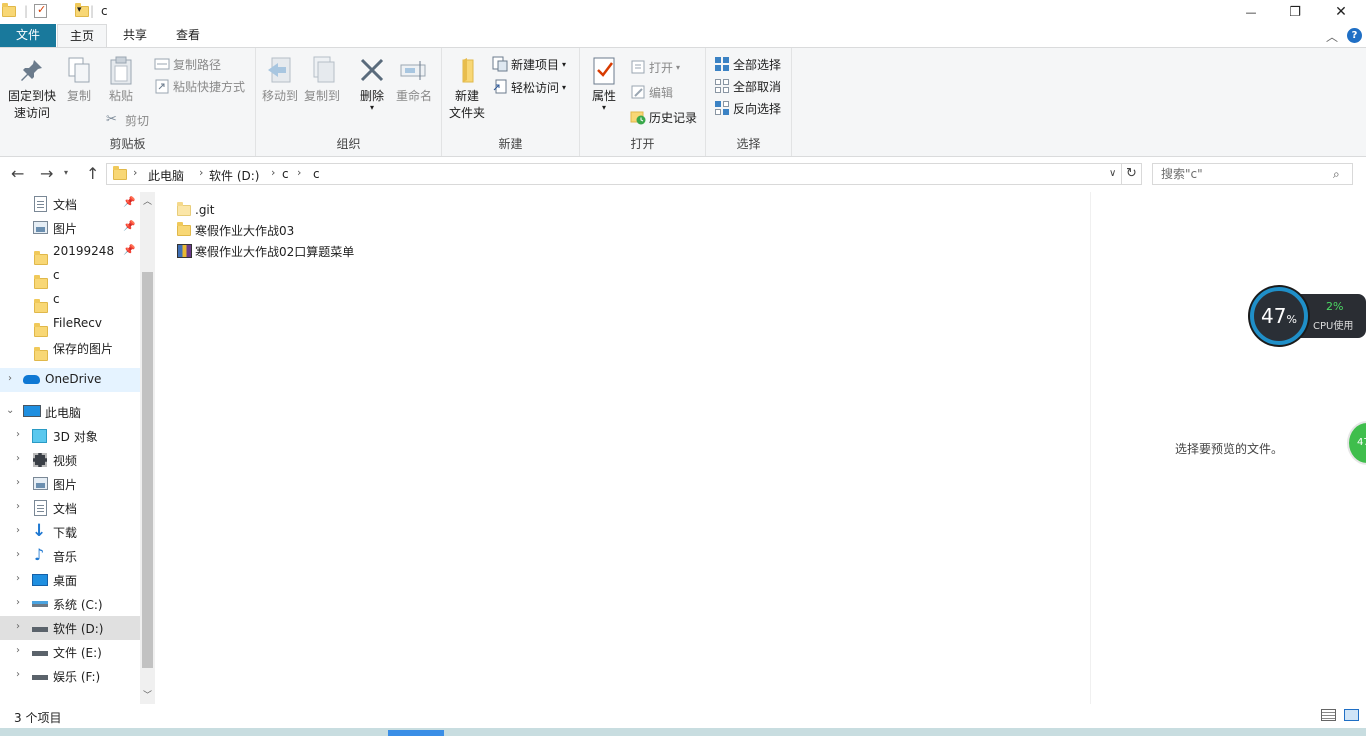  I want to click on breadcrumb-folder-c-current: c, so click(316, 174).